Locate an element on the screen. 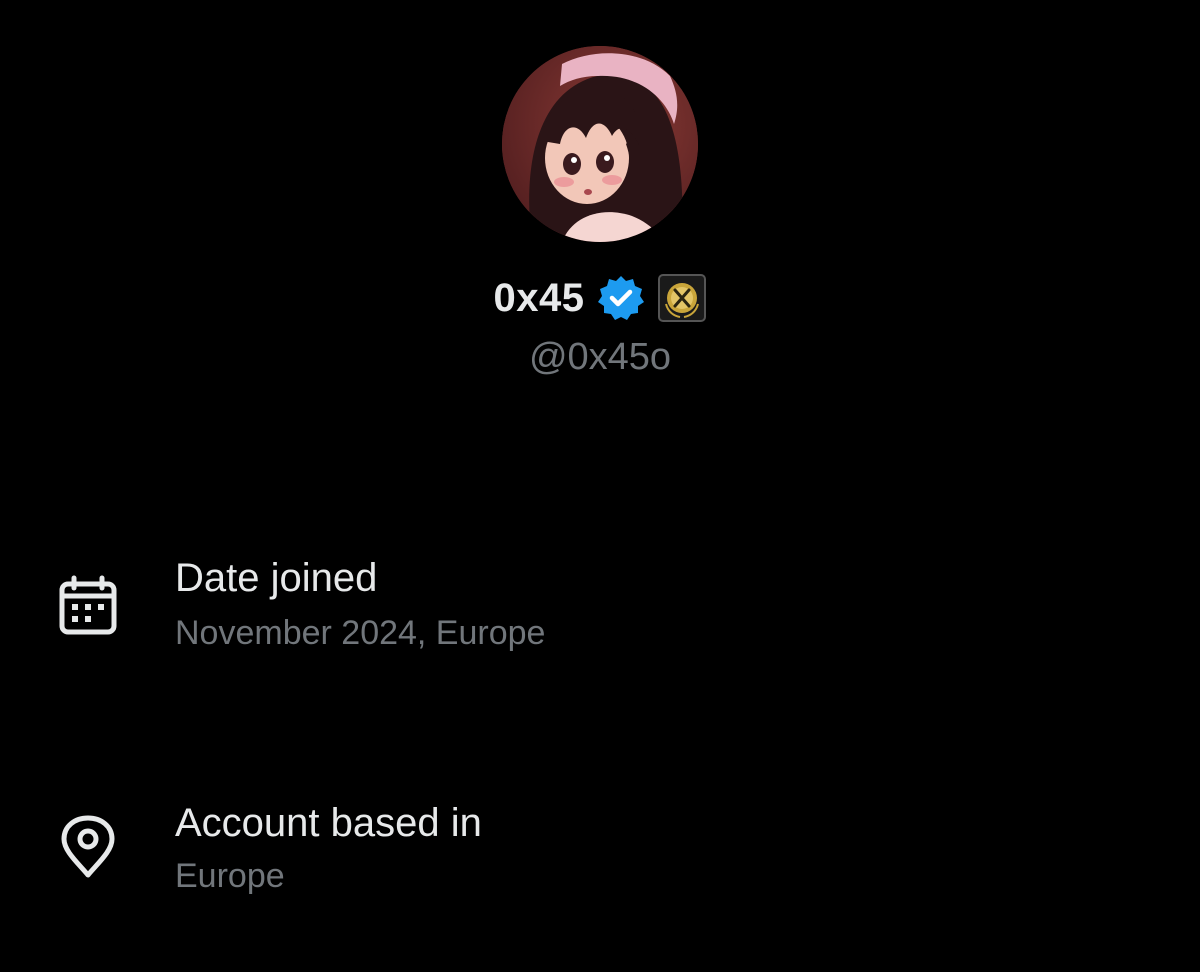 This screenshot has height=972, width=1200. account-based-in-label: Account based in is located at coordinates (328, 823).